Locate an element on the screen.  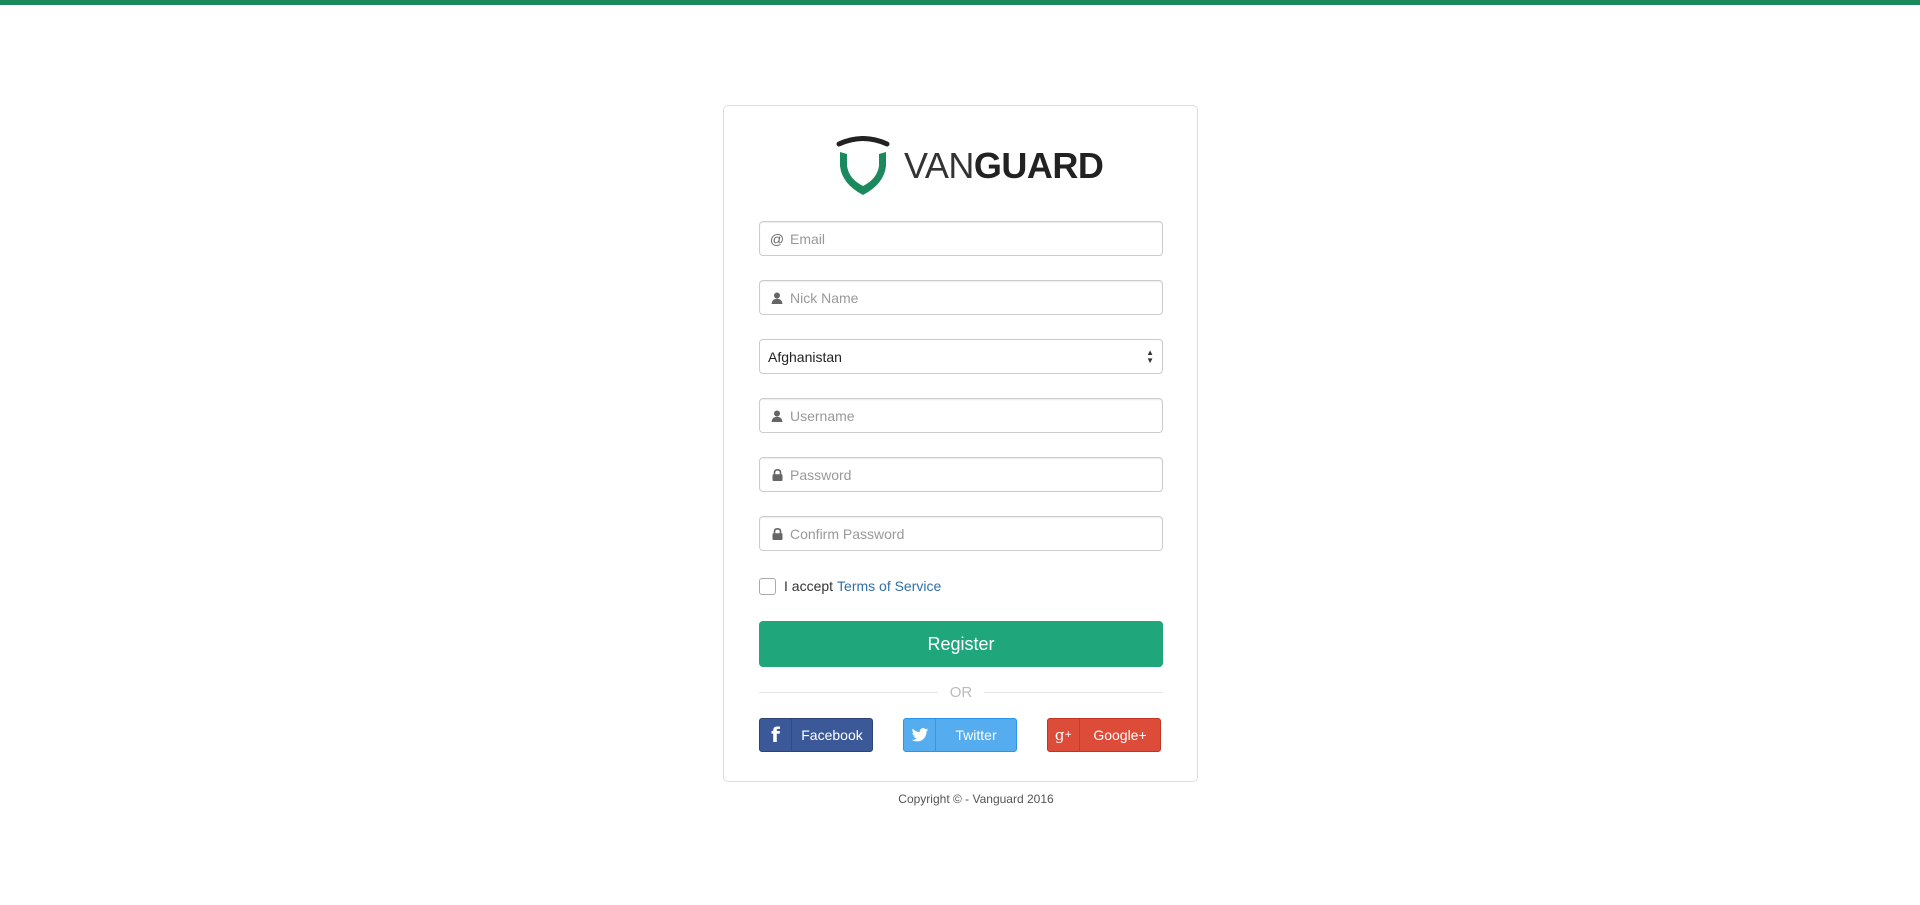
select-arrows-icon: ▲ ▼ is located at coordinates (1150, 356).